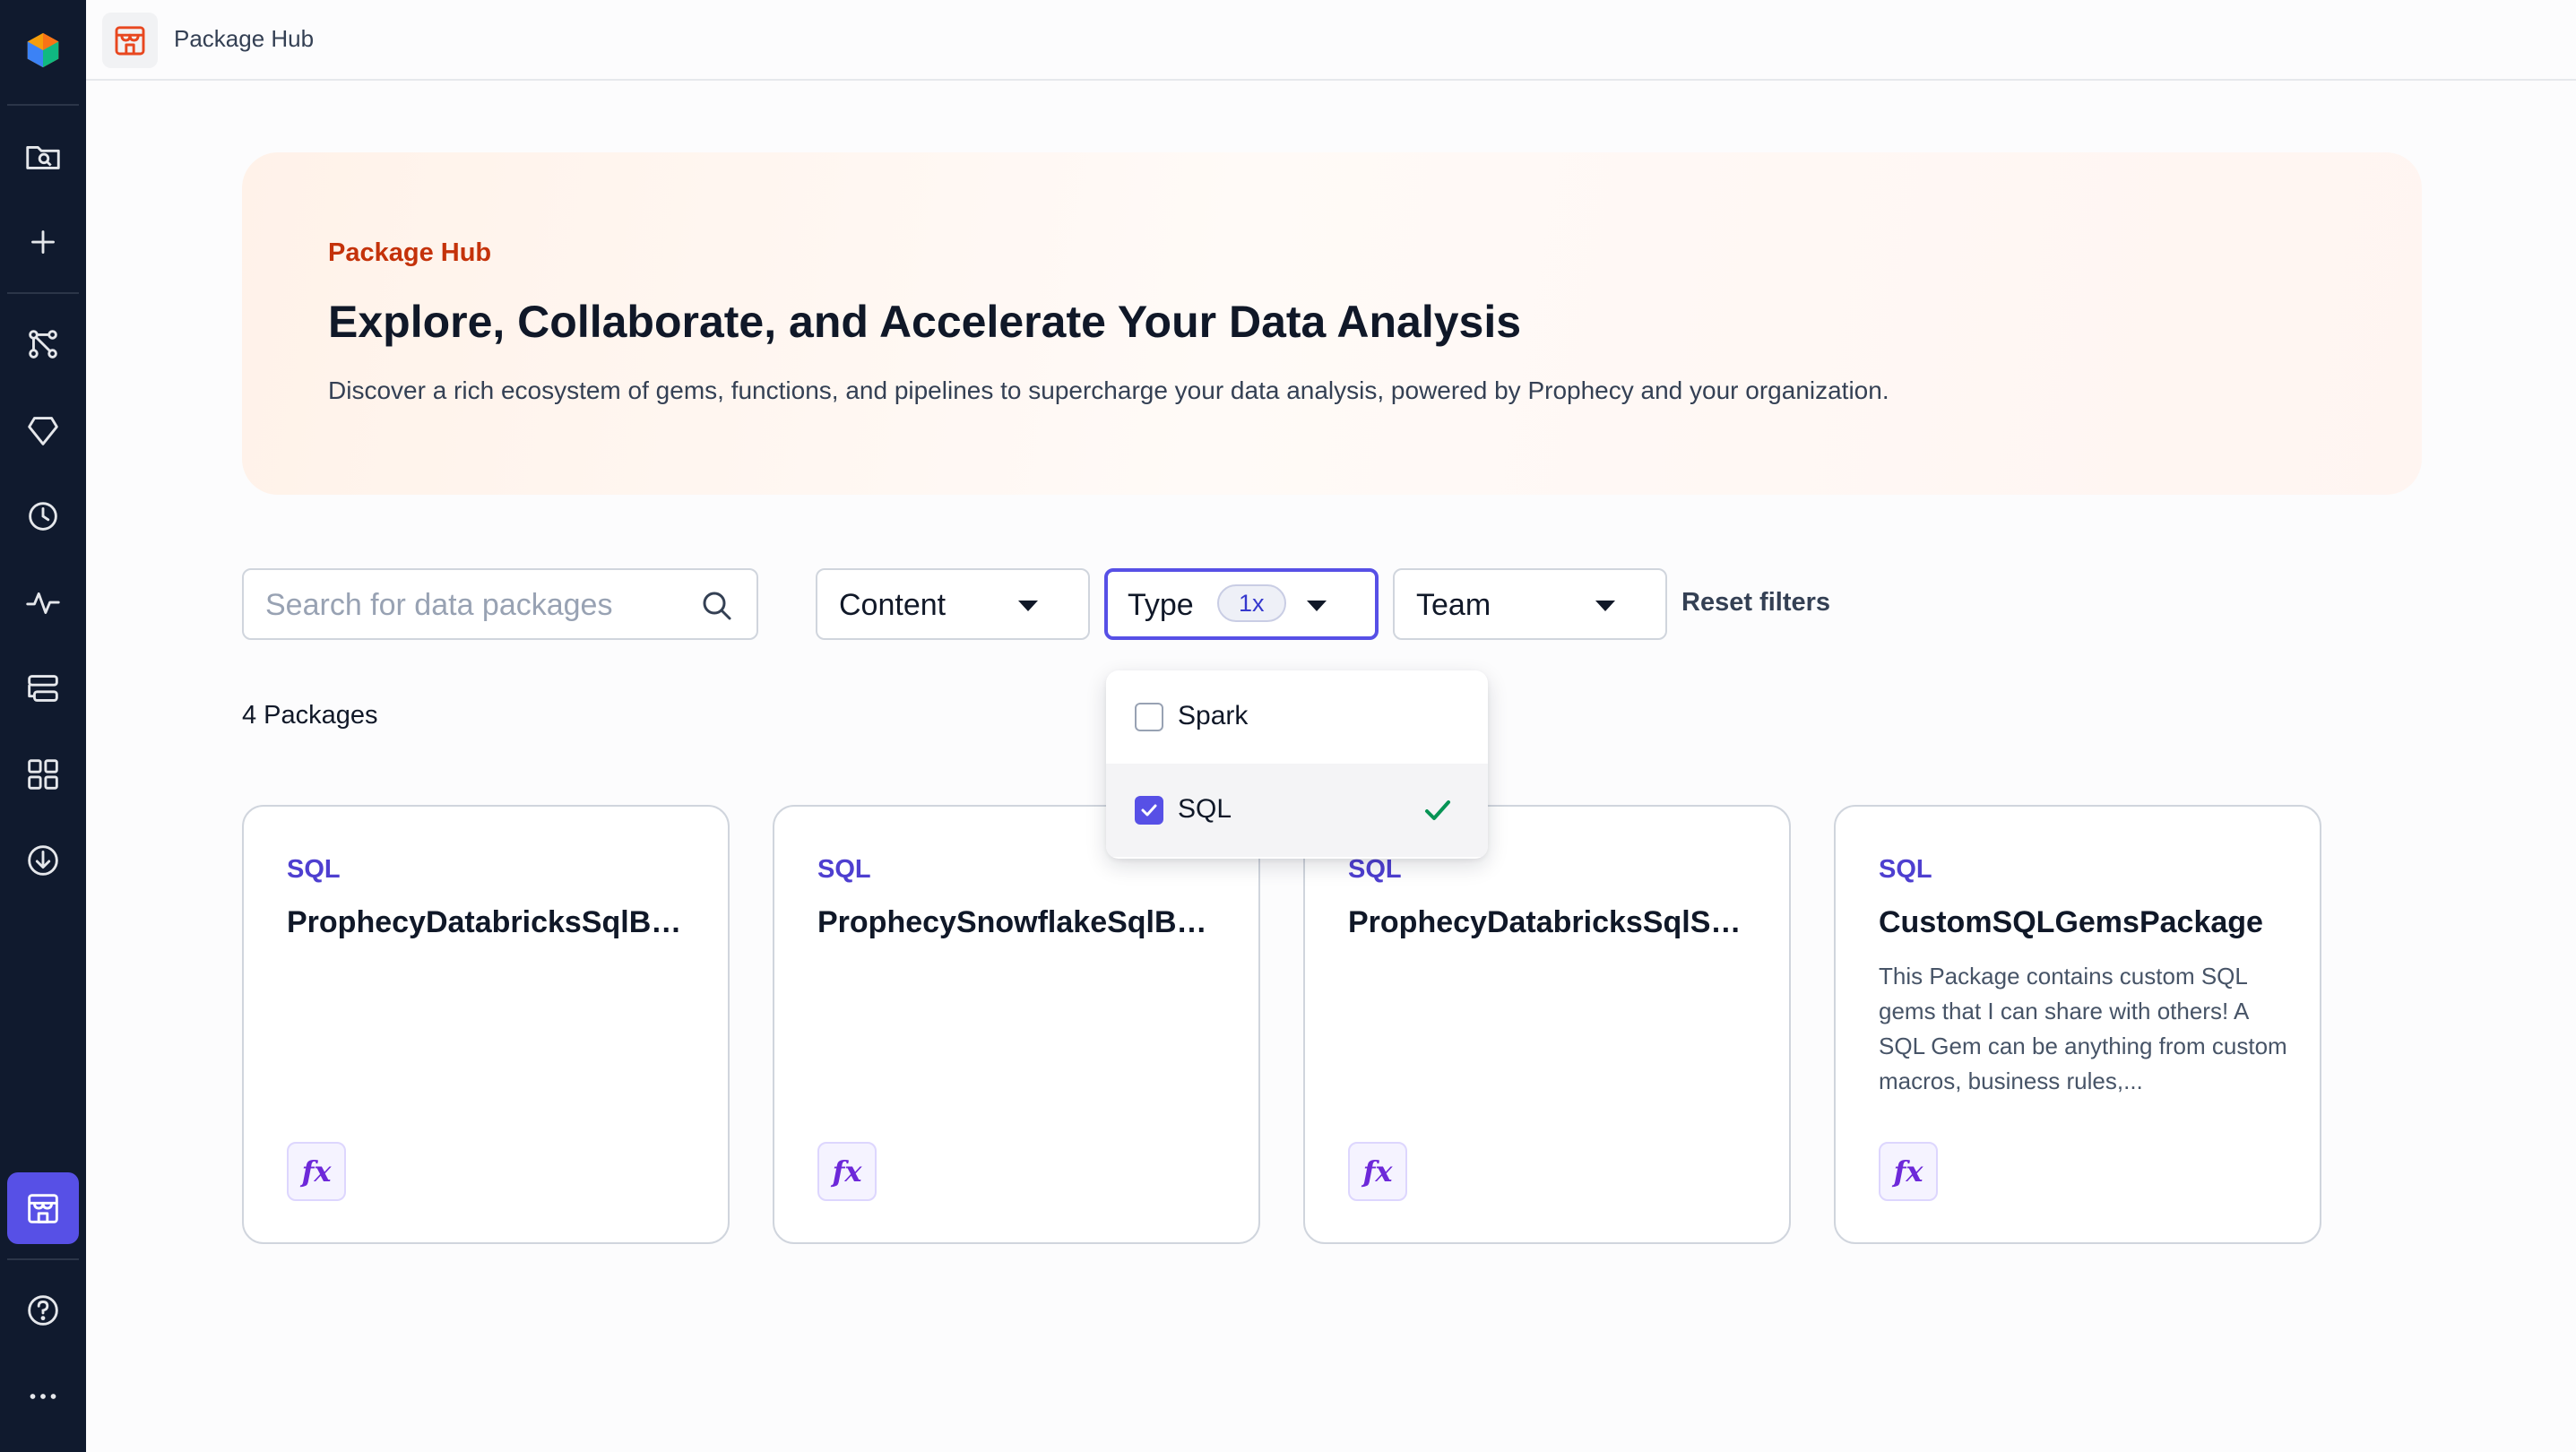 The height and width of the screenshot is (1452, 2576). Describe the element at coordinates (1205, 809) in the screenshot. I see `type-option-label: SQL` at that location.